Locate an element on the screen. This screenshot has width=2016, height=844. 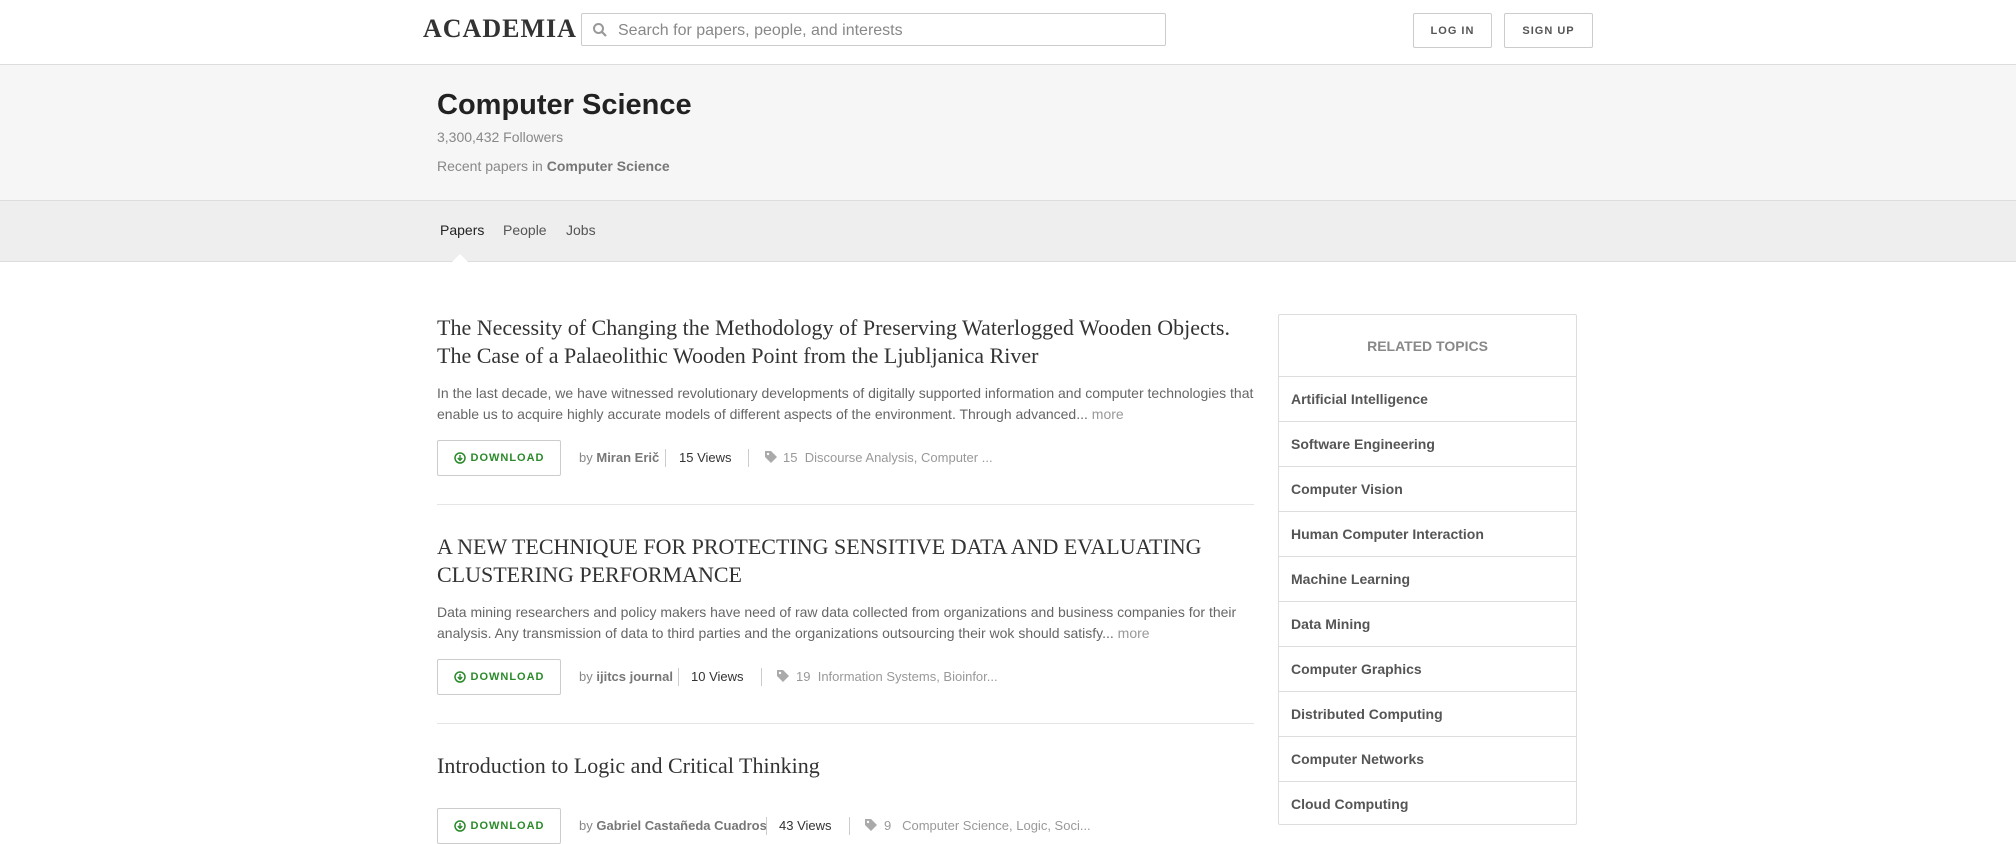
tab-bar: Papers People Jobs is located at coordinates (1008, 231).